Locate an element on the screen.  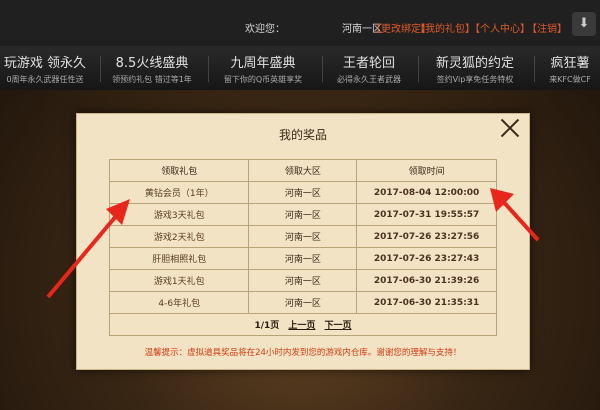
cell-time: 2017-07-26 23:27:43 is located at coordinates (426, 258).